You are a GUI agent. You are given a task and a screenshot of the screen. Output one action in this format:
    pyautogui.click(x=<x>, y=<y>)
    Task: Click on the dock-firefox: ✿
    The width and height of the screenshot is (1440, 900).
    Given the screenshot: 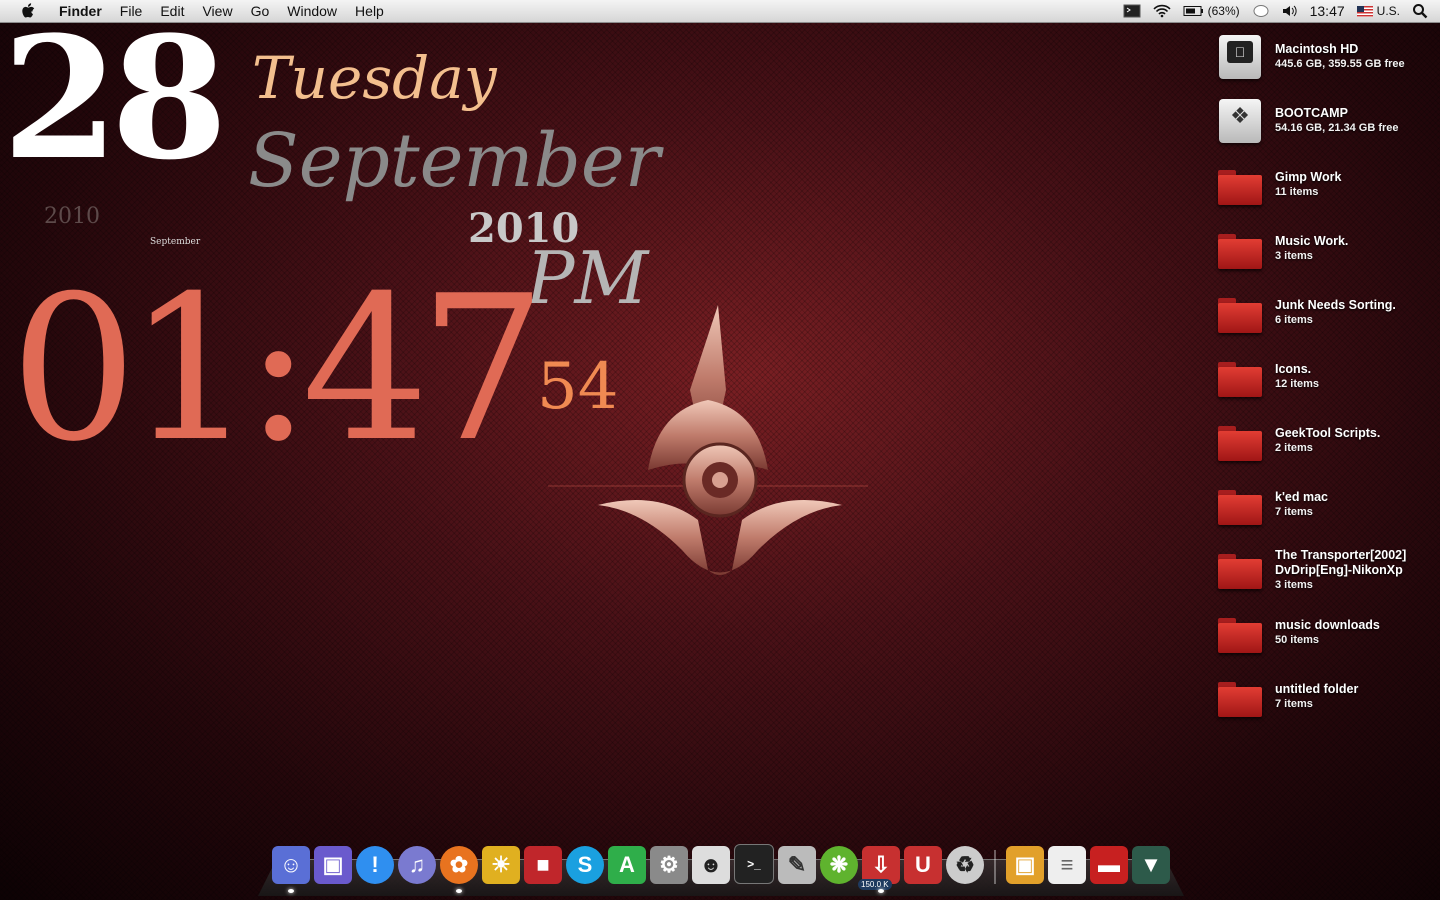 What is the action you would take?
    pyautogui.click(x=459, y=869)
    